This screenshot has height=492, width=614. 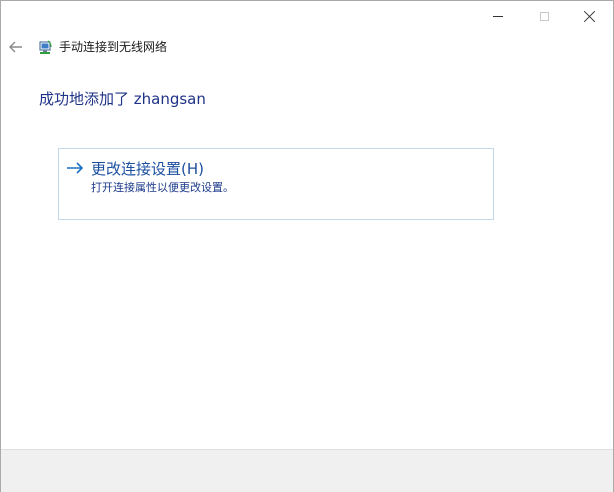 What do you see at coordinates (276, 184) in the screenshot?
I see `change-connection-settings-link: 更改连接设置(H) 打开连接属性以便更改设置。` at bounding box center [276, 184].